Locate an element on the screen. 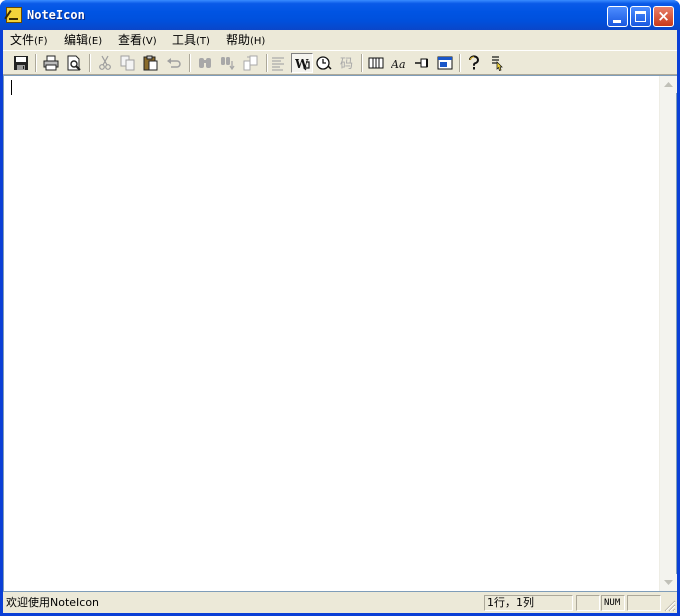  find-next-button is located at coordinates (228, 63).